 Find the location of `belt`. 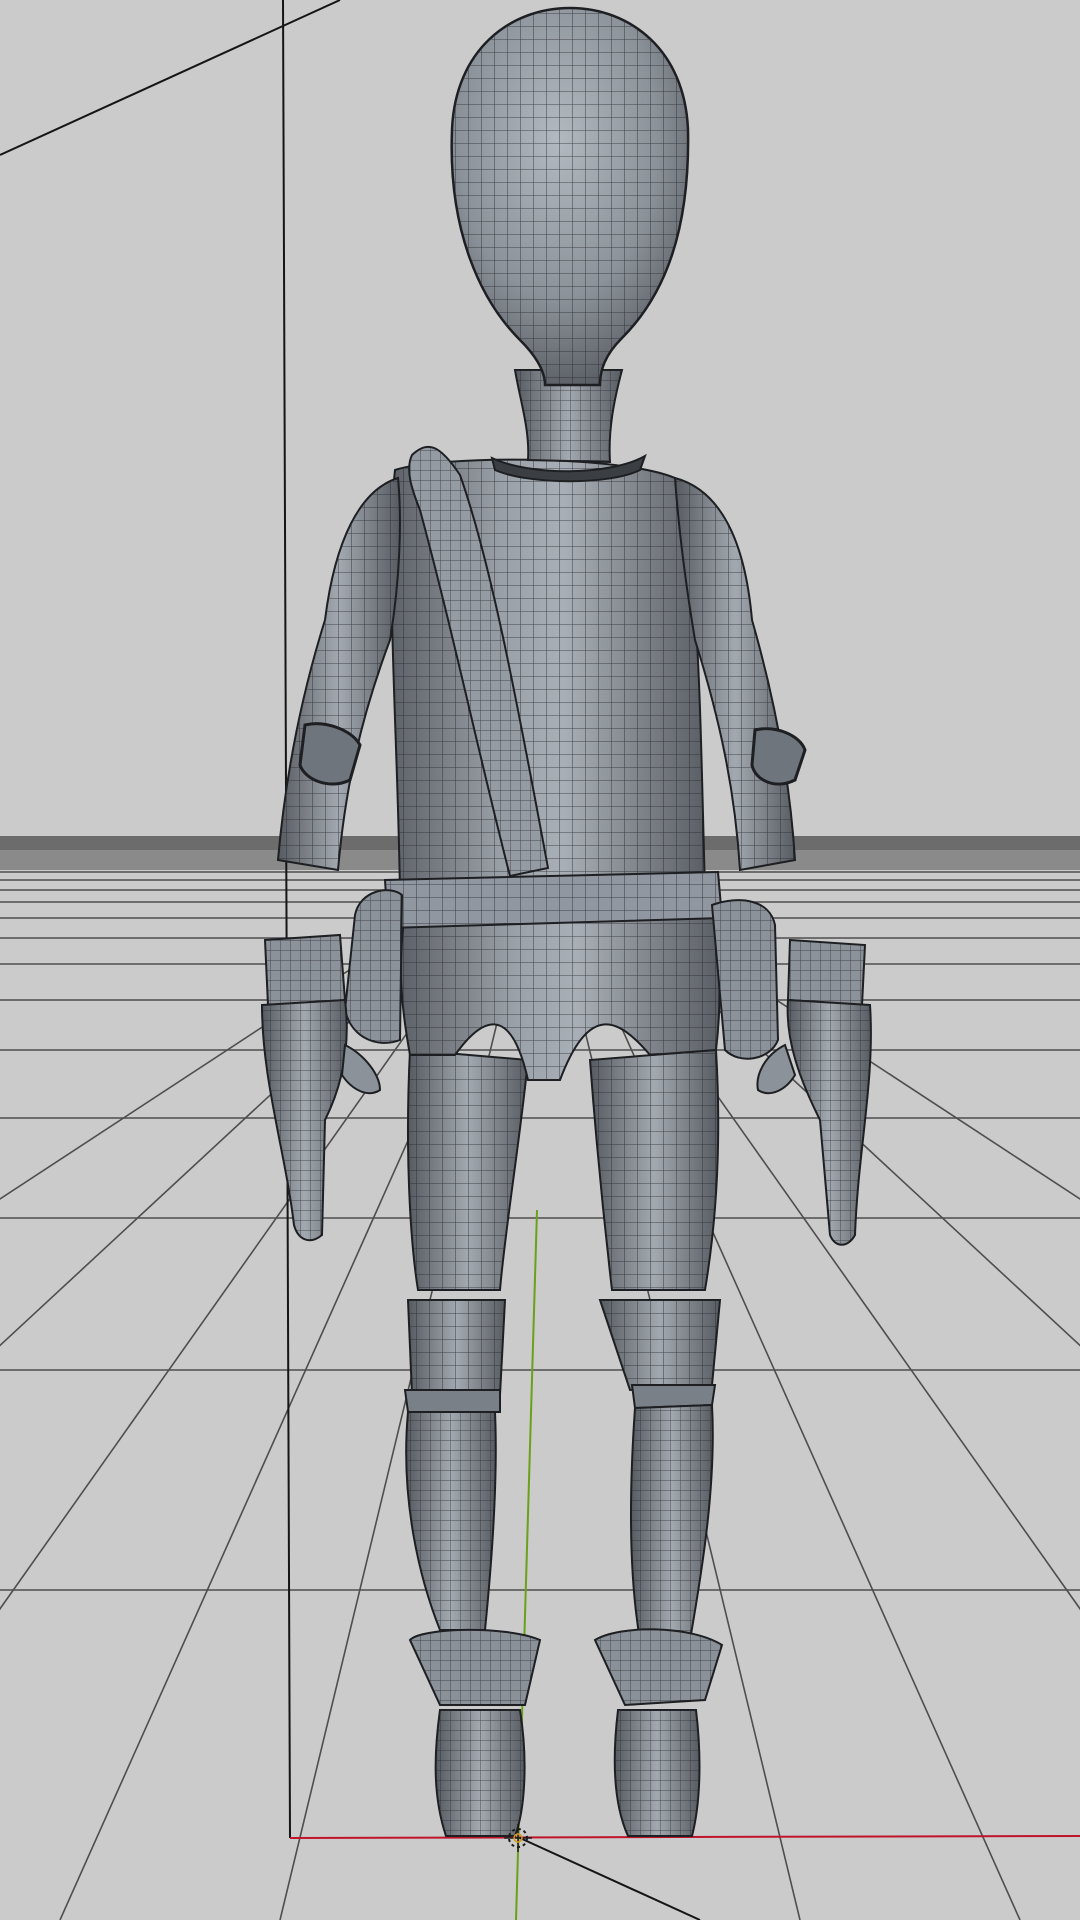

belt is located at coordinates (553, 900).